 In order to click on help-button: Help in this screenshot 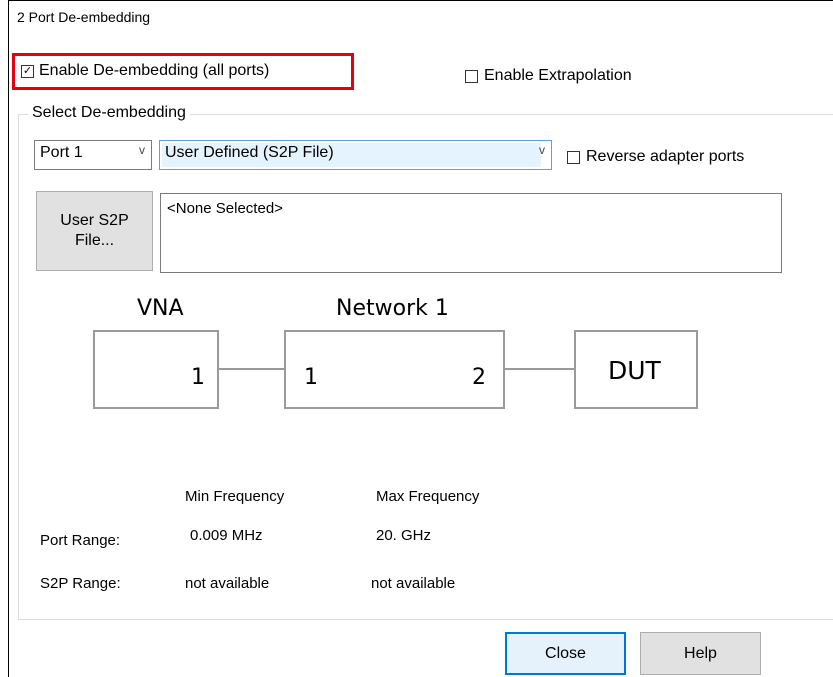, I will do `click(700, 653)`.